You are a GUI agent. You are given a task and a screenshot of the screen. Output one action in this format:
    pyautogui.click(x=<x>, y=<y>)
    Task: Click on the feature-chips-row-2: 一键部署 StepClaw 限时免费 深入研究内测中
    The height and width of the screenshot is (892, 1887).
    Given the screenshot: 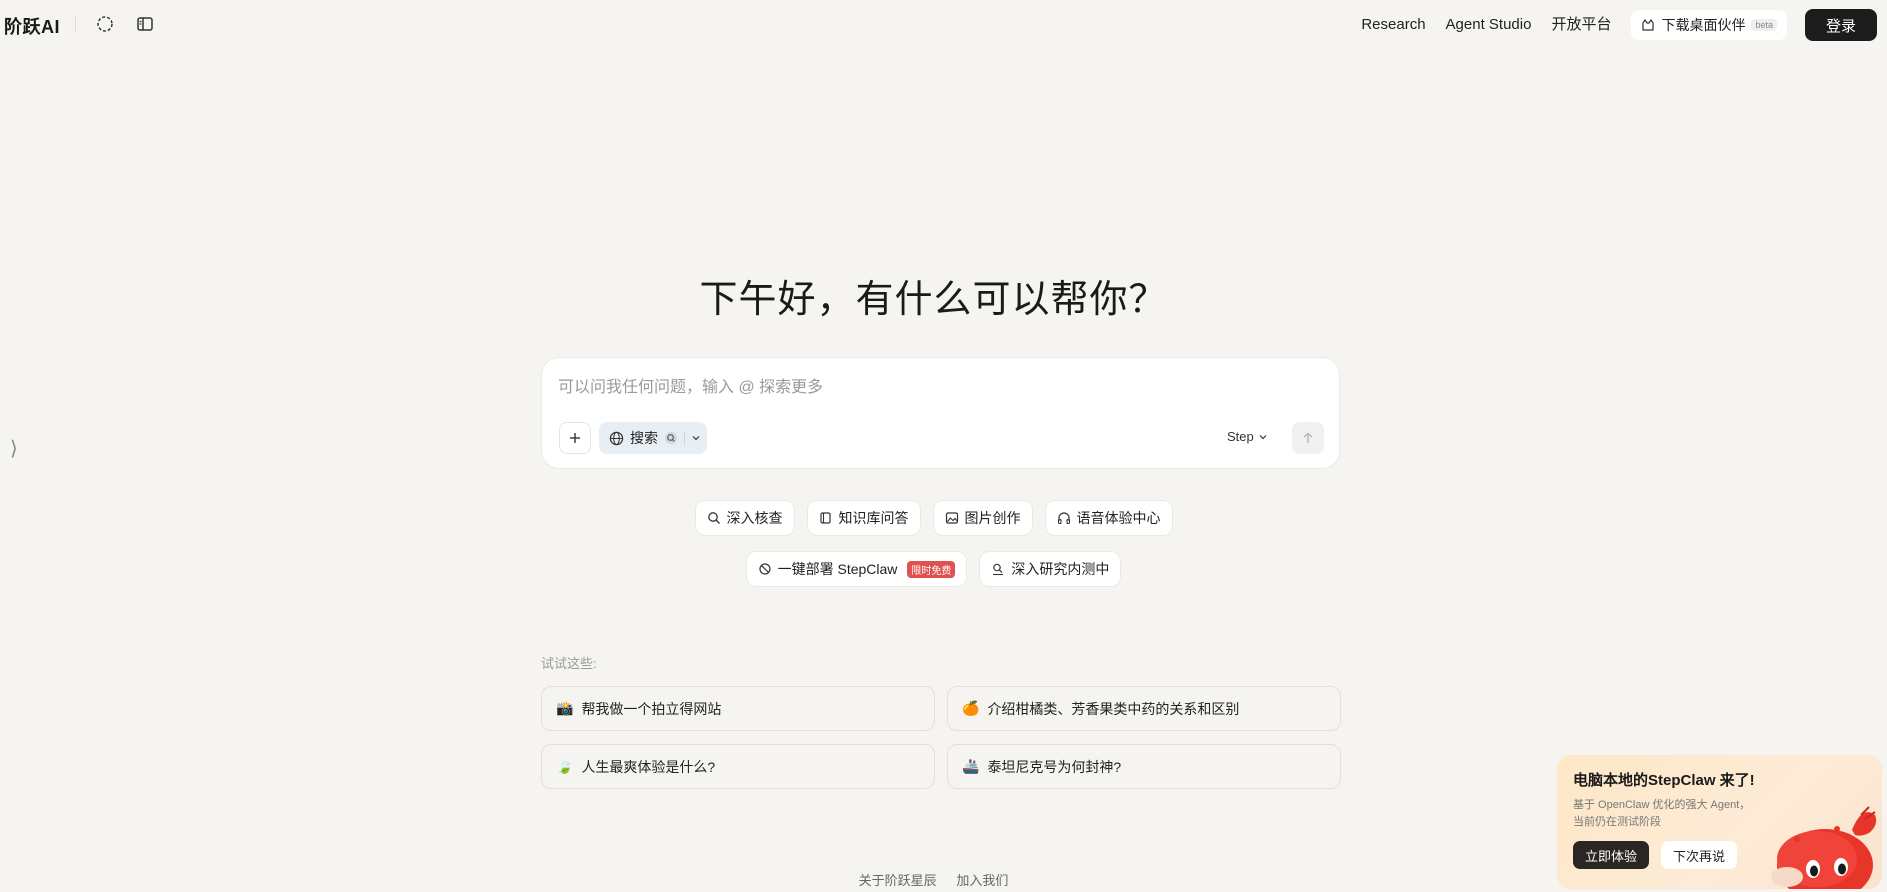 What is the action you would take?
    pyautogui.click(x=933, y=569)
    